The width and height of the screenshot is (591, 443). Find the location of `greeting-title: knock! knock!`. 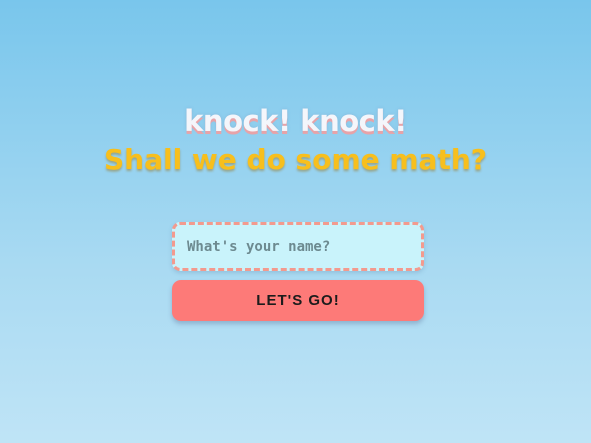

greeting-title: knock! knock! is located at coordinates (295, 121).